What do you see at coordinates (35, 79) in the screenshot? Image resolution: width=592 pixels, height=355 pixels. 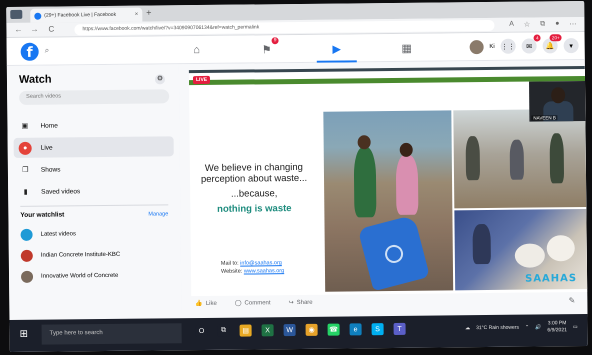 I see `page-title: Watch` at bounding box center [35, 79].